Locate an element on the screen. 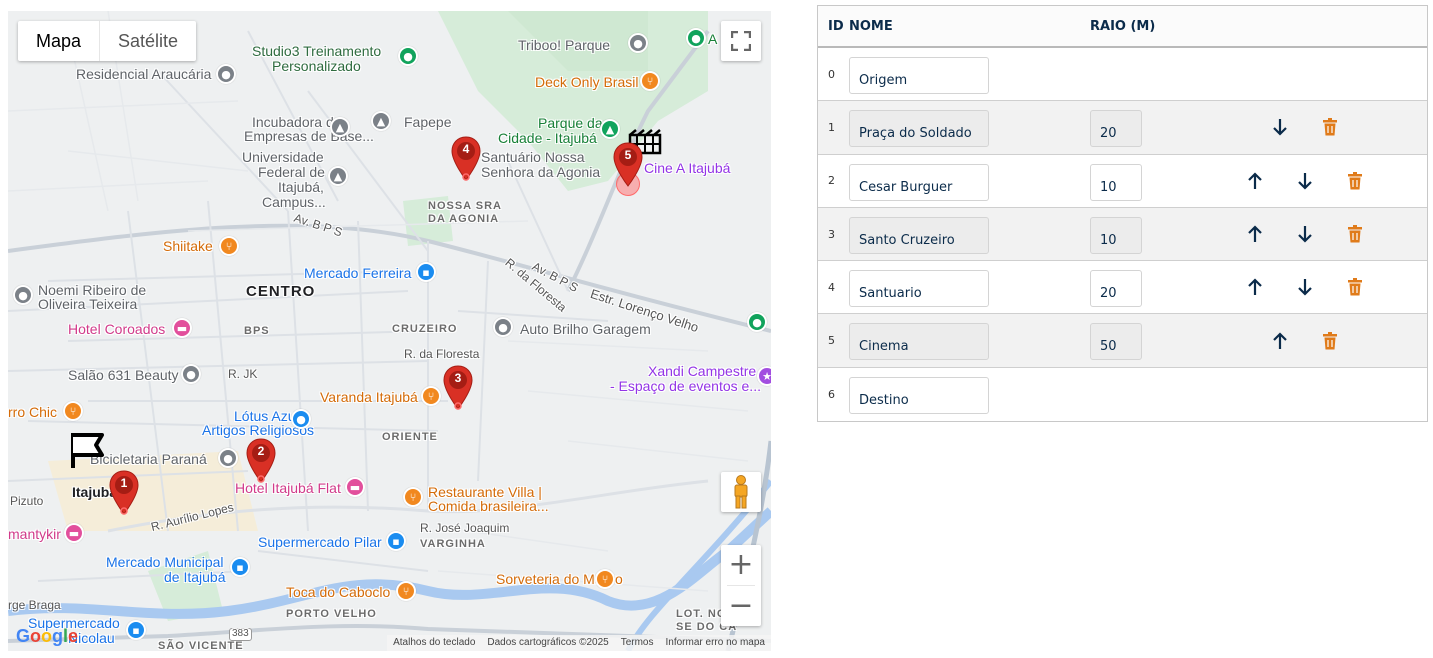 This screenshot has width=1433, height=658. map-label: Supermercado Pilar is located at coordinates (320, 542).